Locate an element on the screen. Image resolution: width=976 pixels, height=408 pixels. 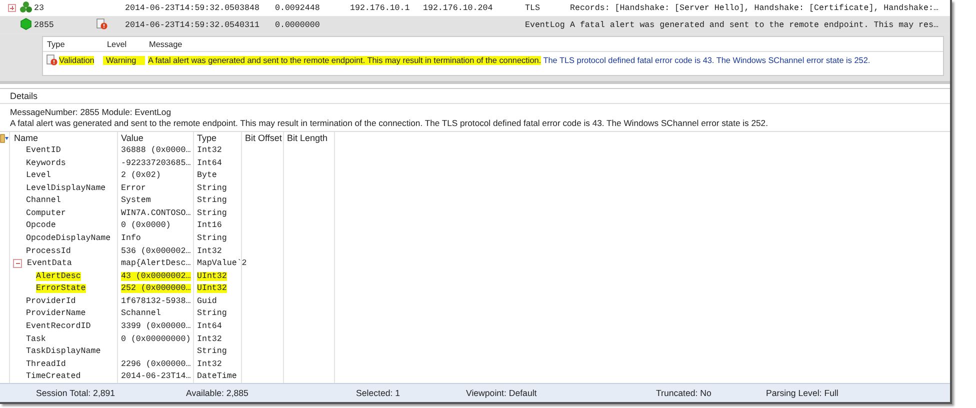
destination: 192.176.10.204 is located at coordinates (458, 8).